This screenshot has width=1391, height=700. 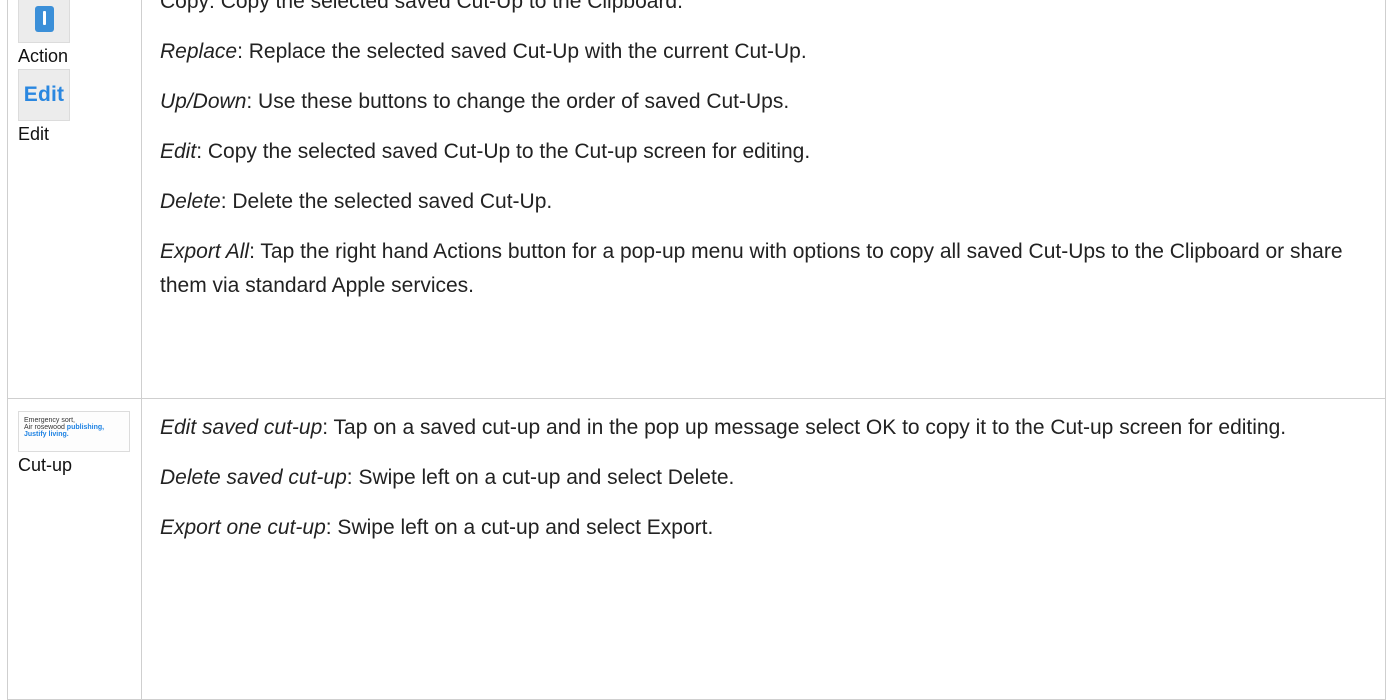 I want to click on term-export-one: Export one cut-up, so click(x=243, y=527).